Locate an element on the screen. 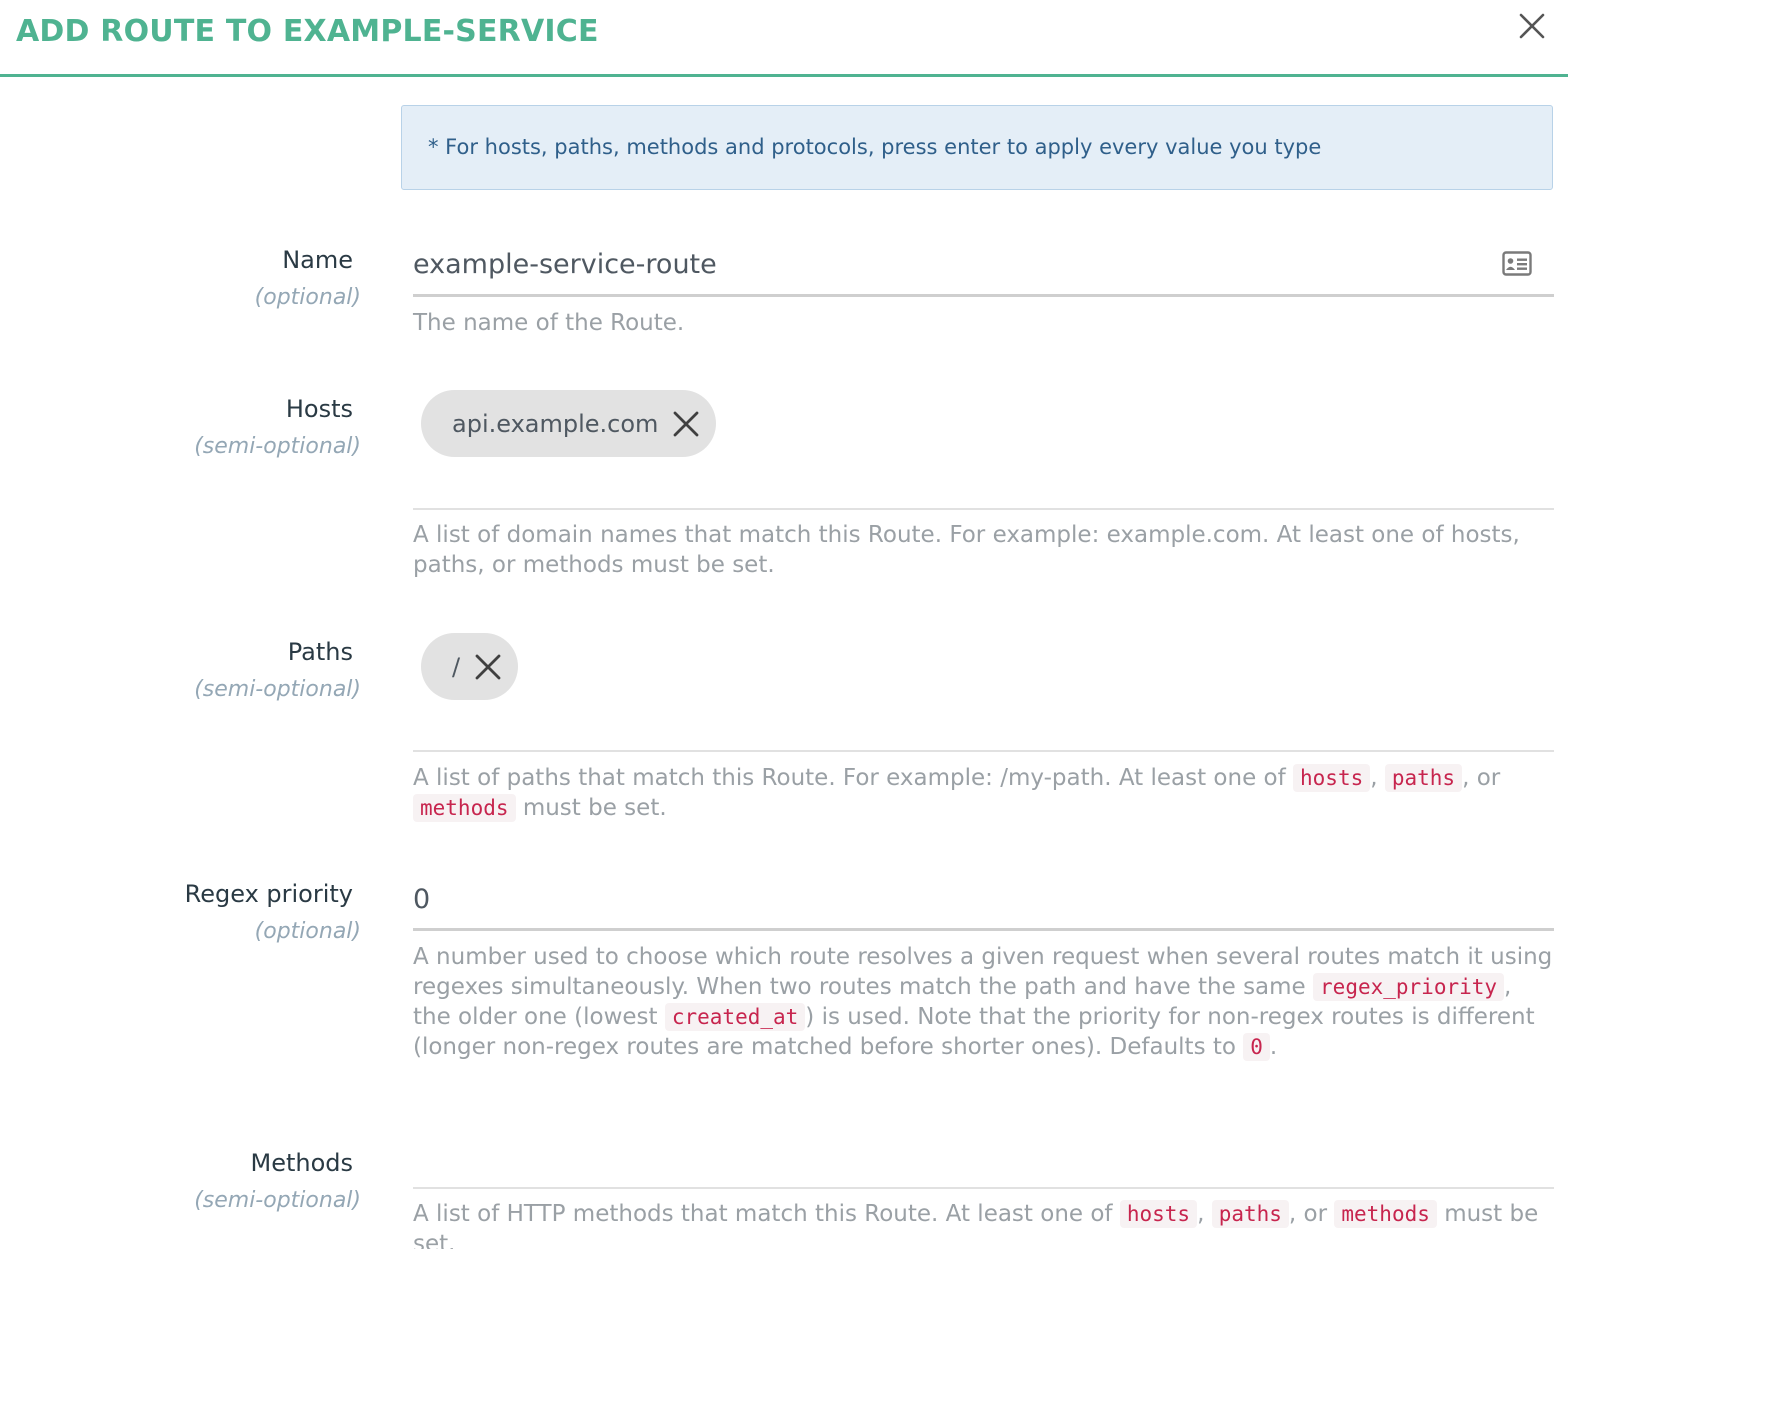 This screenshot has width=1770, height=1410. code-regex-priority: regex_priority is located at coordinates (1409, 987).